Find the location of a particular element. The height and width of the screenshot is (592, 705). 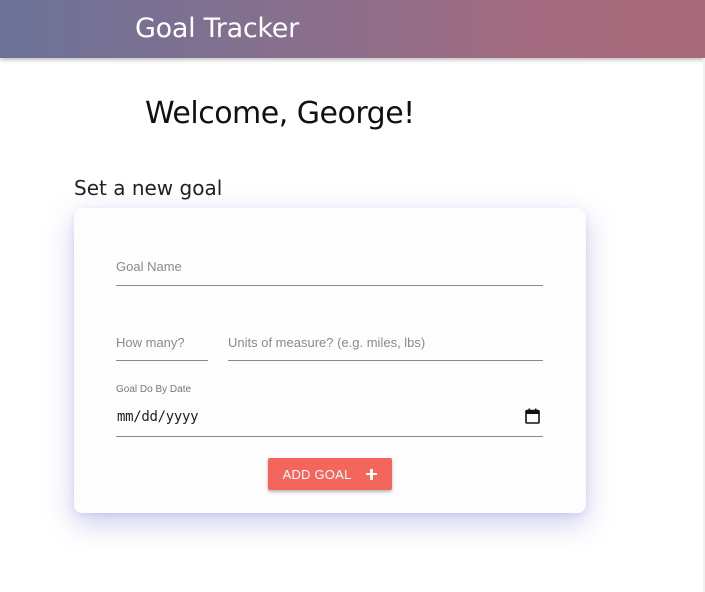

due-date-label: Goal Do By Date is located at coordinates (154, 389).